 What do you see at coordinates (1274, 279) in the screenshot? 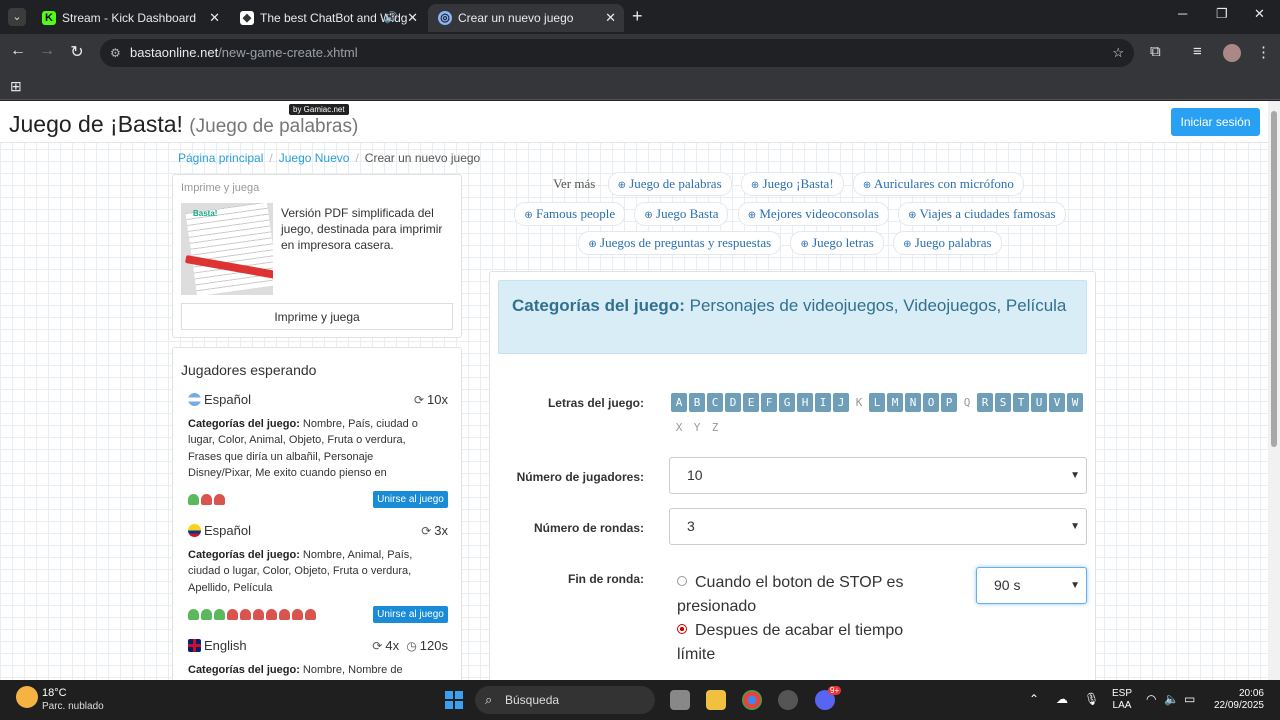
I see `scrollbar-thumb` at bounding box center [1274, 279].